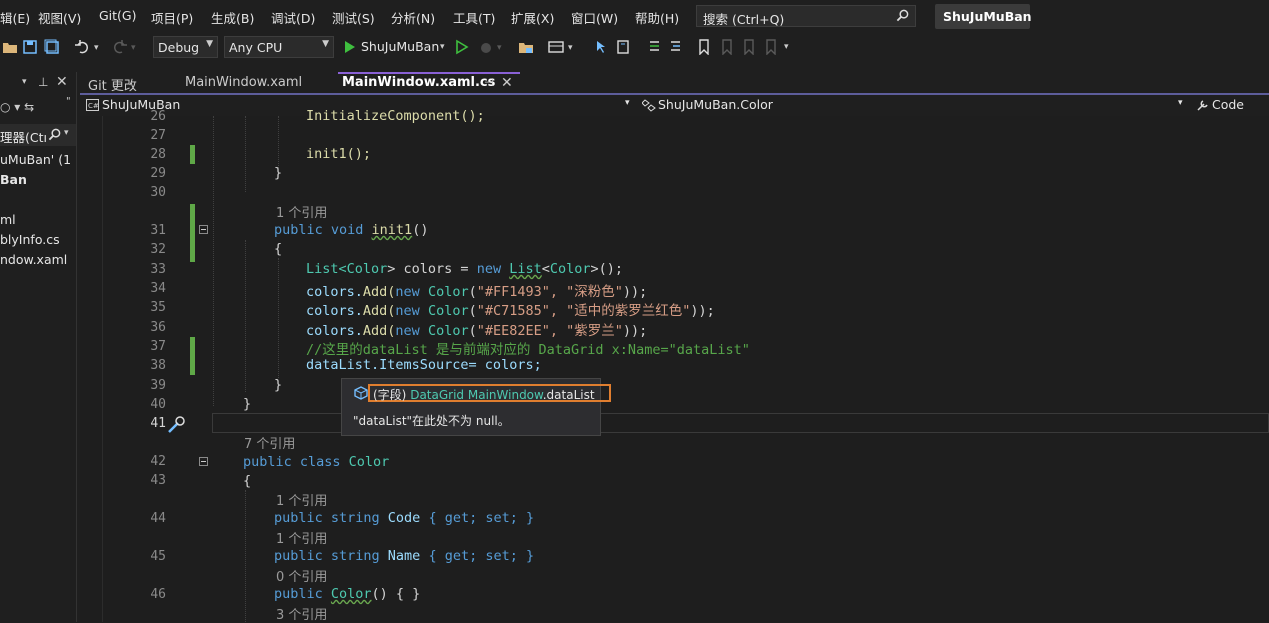 Image resolution: width=1269 pixels, height=623 pixels. What do you see at coordinates (17, 107) in the screenshot?
I see `sync-icon: ○ ▾ ⇆` at bounding box center [17, 107].